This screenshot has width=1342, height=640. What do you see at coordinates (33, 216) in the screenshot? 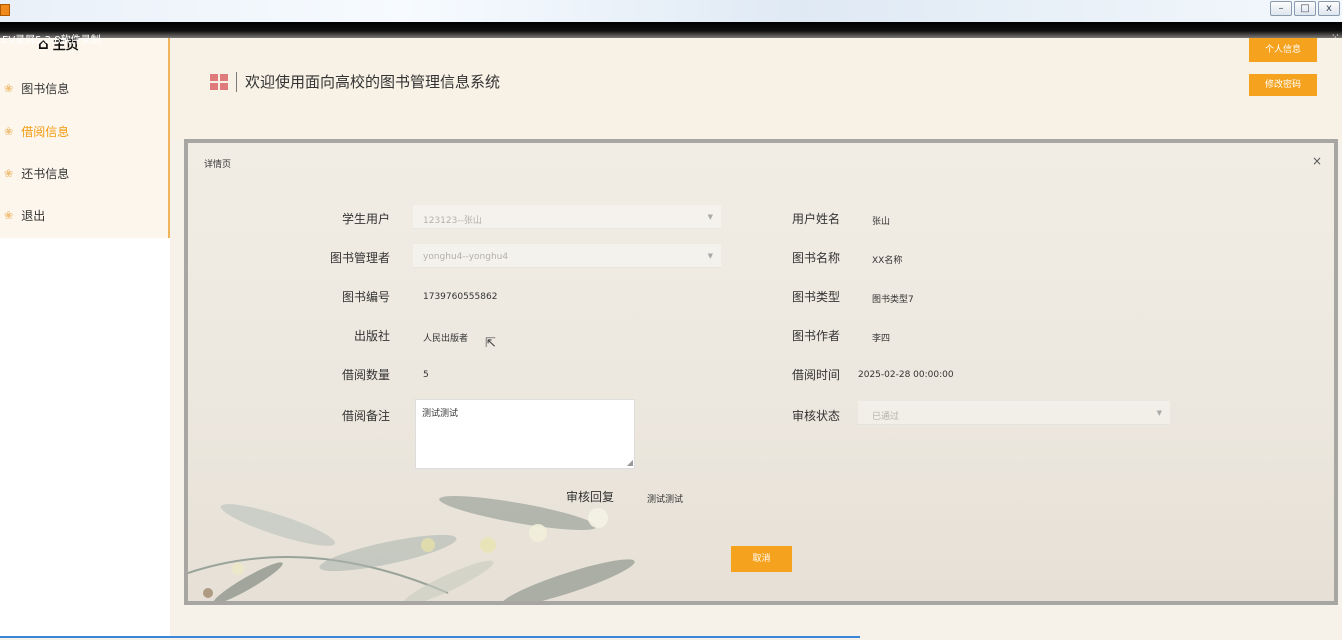
I see `sidebar-item-label: 退出` at bounding box center [33, 216].